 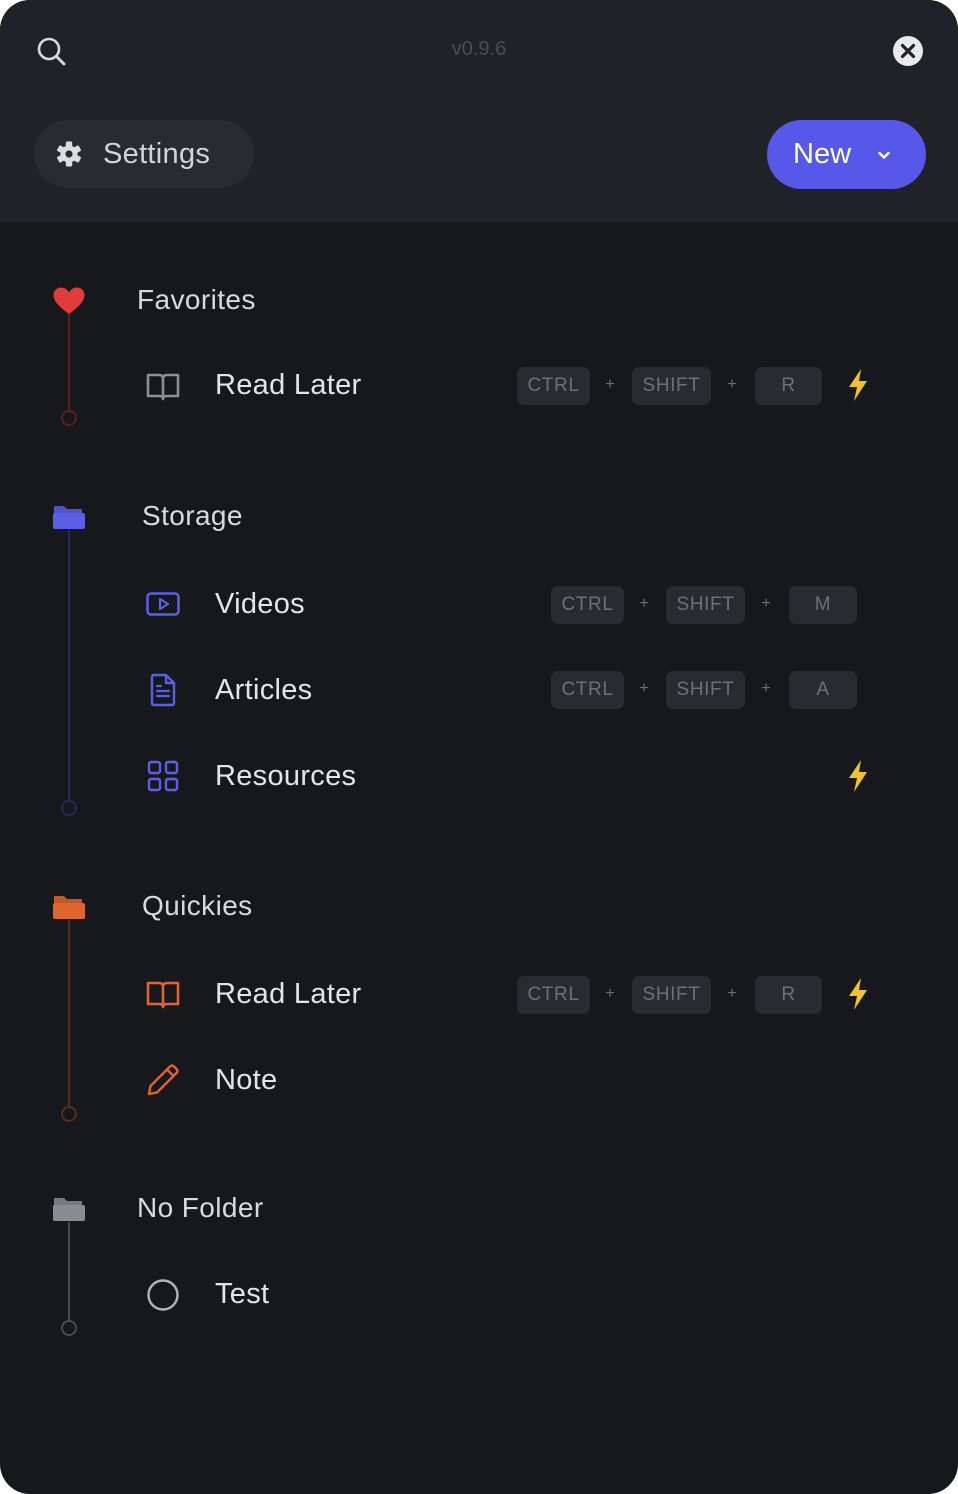 What do you see at coordinates (246, 1080) in the screenshot?
I see `list-item-label: Note` at bounding box center [246, 1080].